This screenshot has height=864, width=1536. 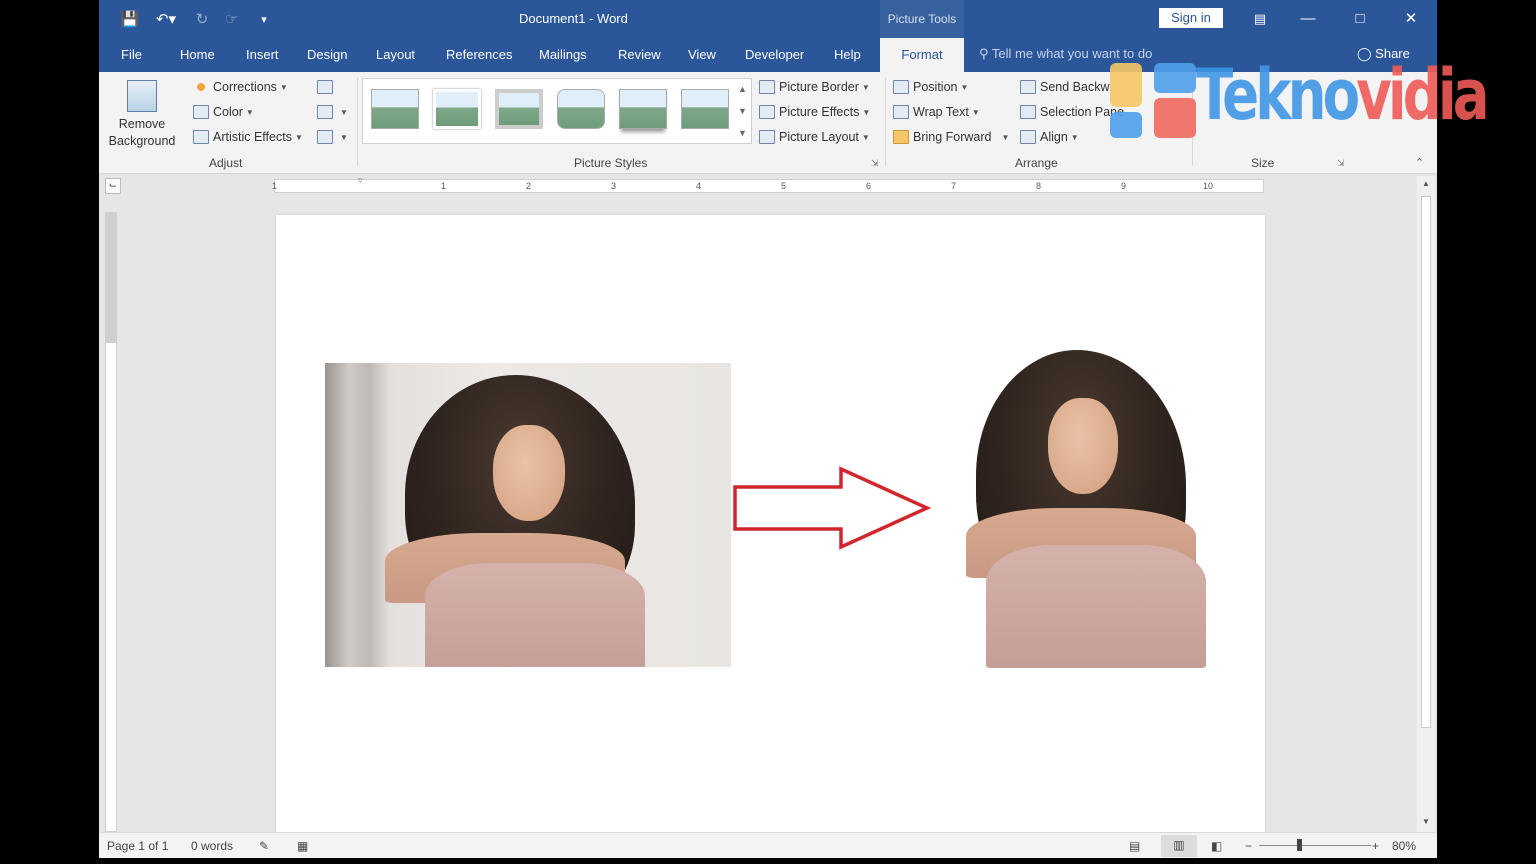 I want to click on original-photo, so click(x=528, y=515).